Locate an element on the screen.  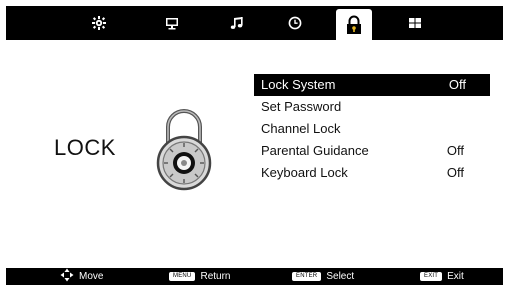
enter-key: ENTER is located at coordinates (307, 276).